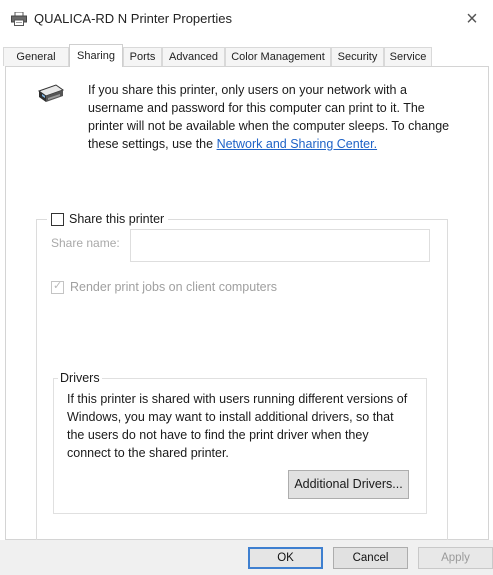 Image resolution: width=493 pixels, height=575 pixels. What do you see at coordinates (357, 56) in the screenshot?
I see `tab-security: Security` at bounding box center [357, 56].